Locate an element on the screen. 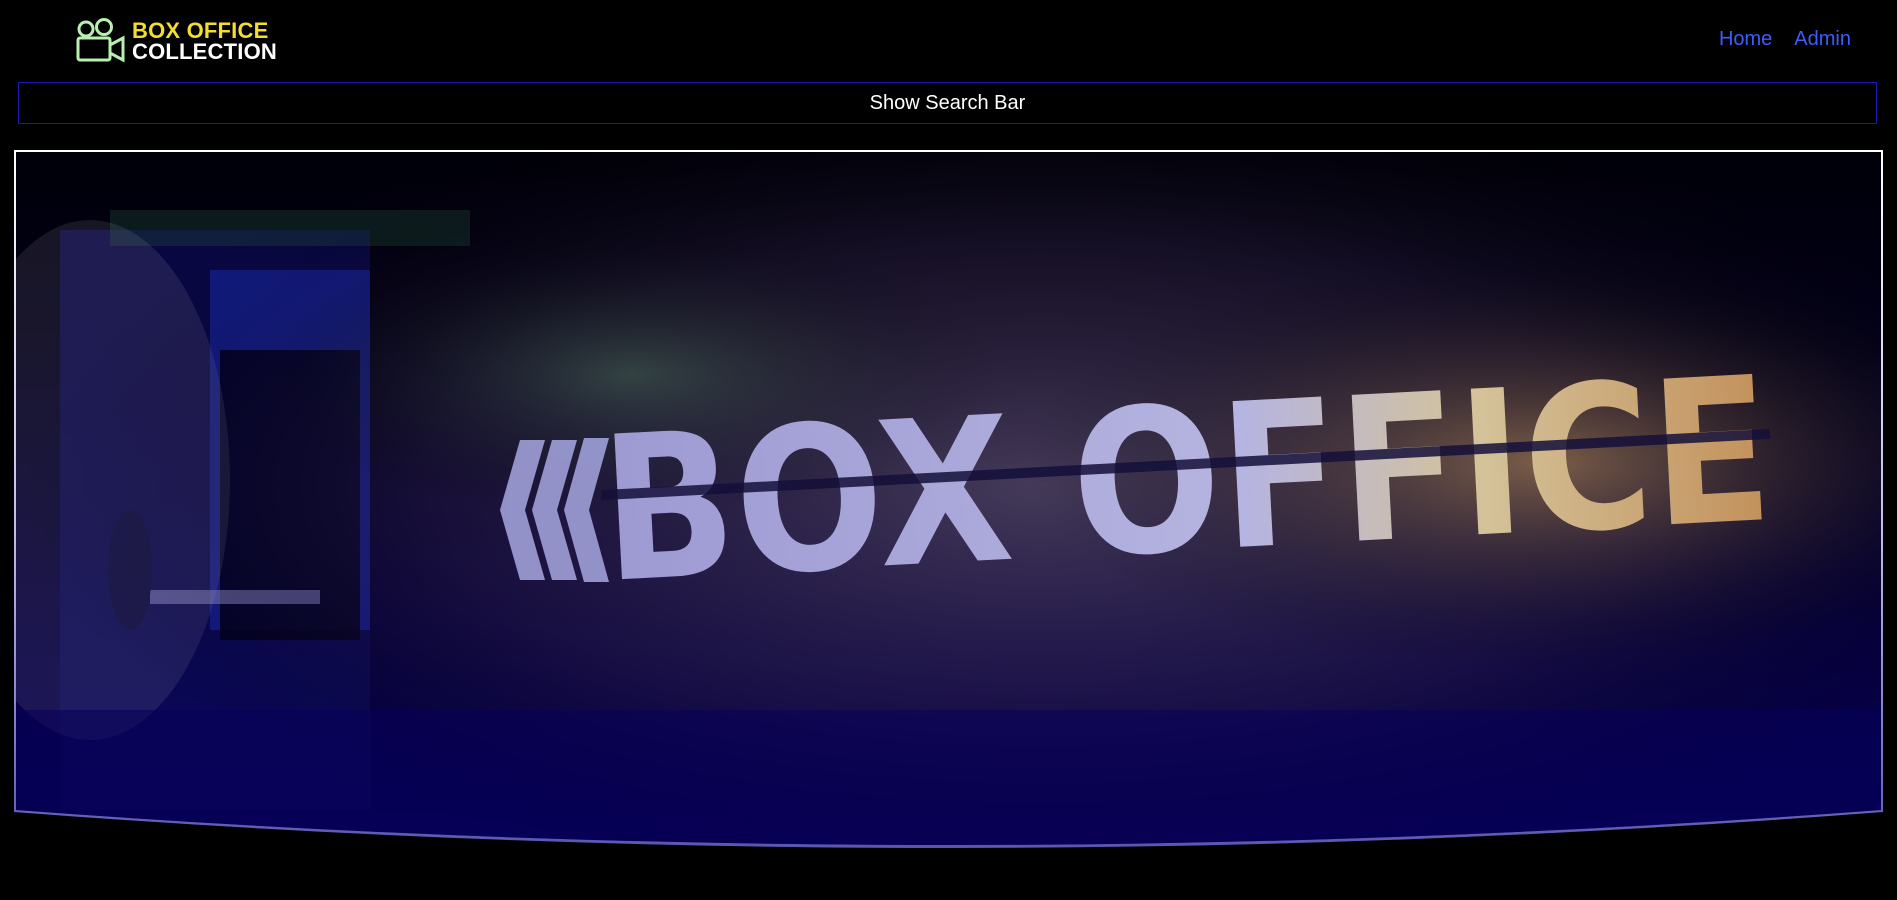 The height and width of the screenshot is (900, 1897). logo-text: BOX OFFICE COLLECTION is located at coordinates (204, 41).